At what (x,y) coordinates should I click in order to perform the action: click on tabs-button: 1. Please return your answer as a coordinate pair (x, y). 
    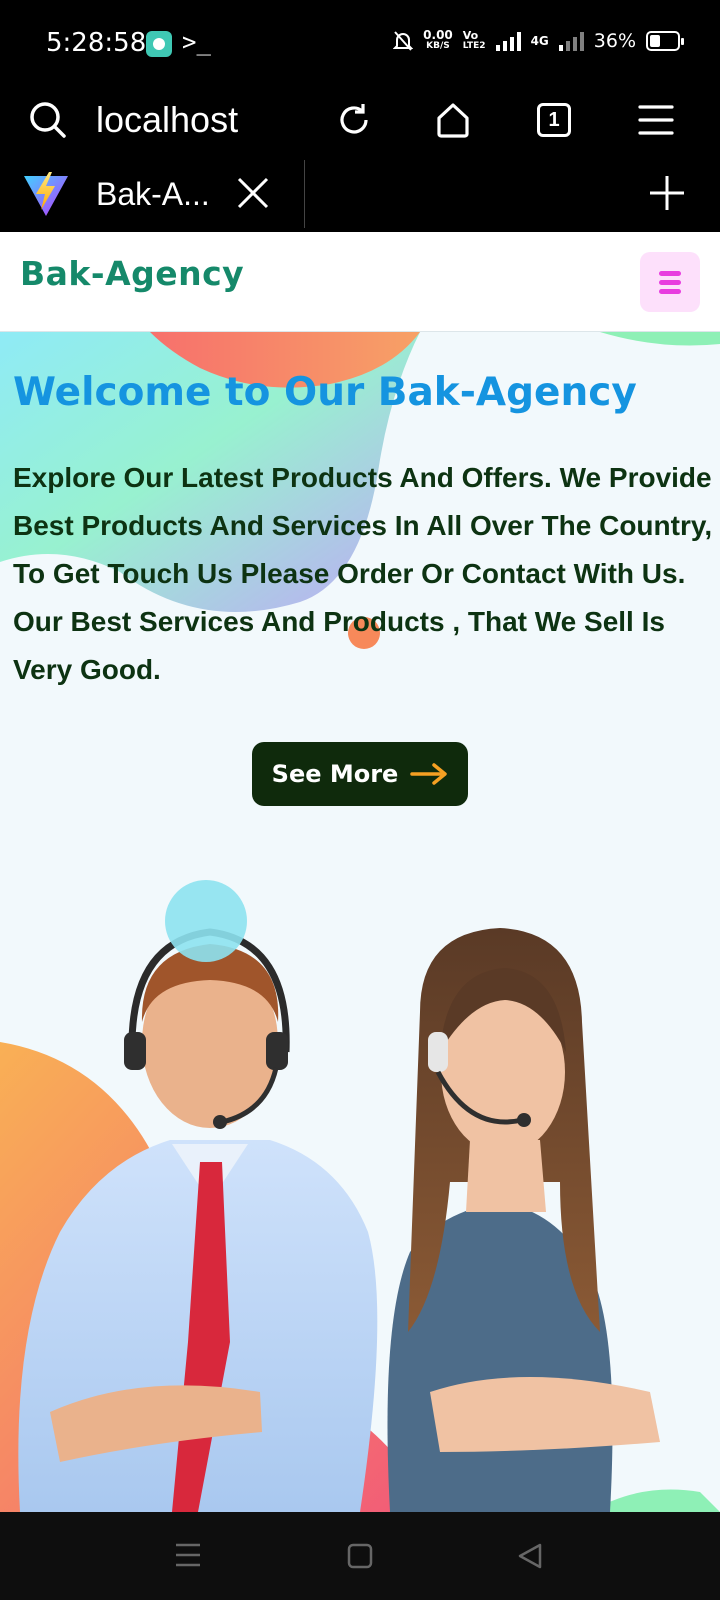
    Looking at the image, I should click on (554, 120).